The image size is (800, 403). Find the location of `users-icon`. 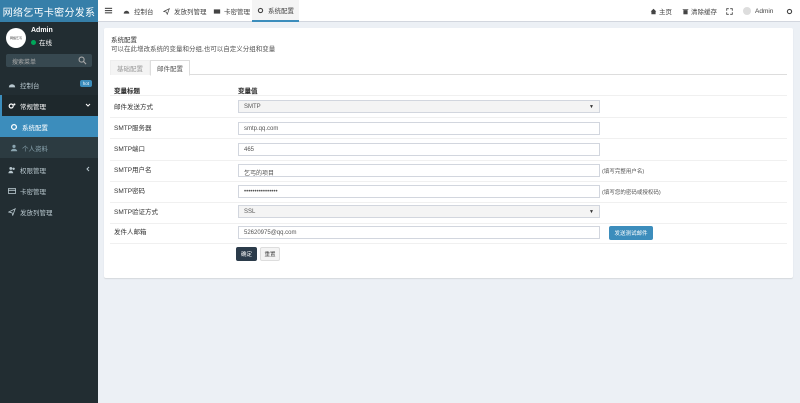

users-icon is located at coordinates (12, 170).